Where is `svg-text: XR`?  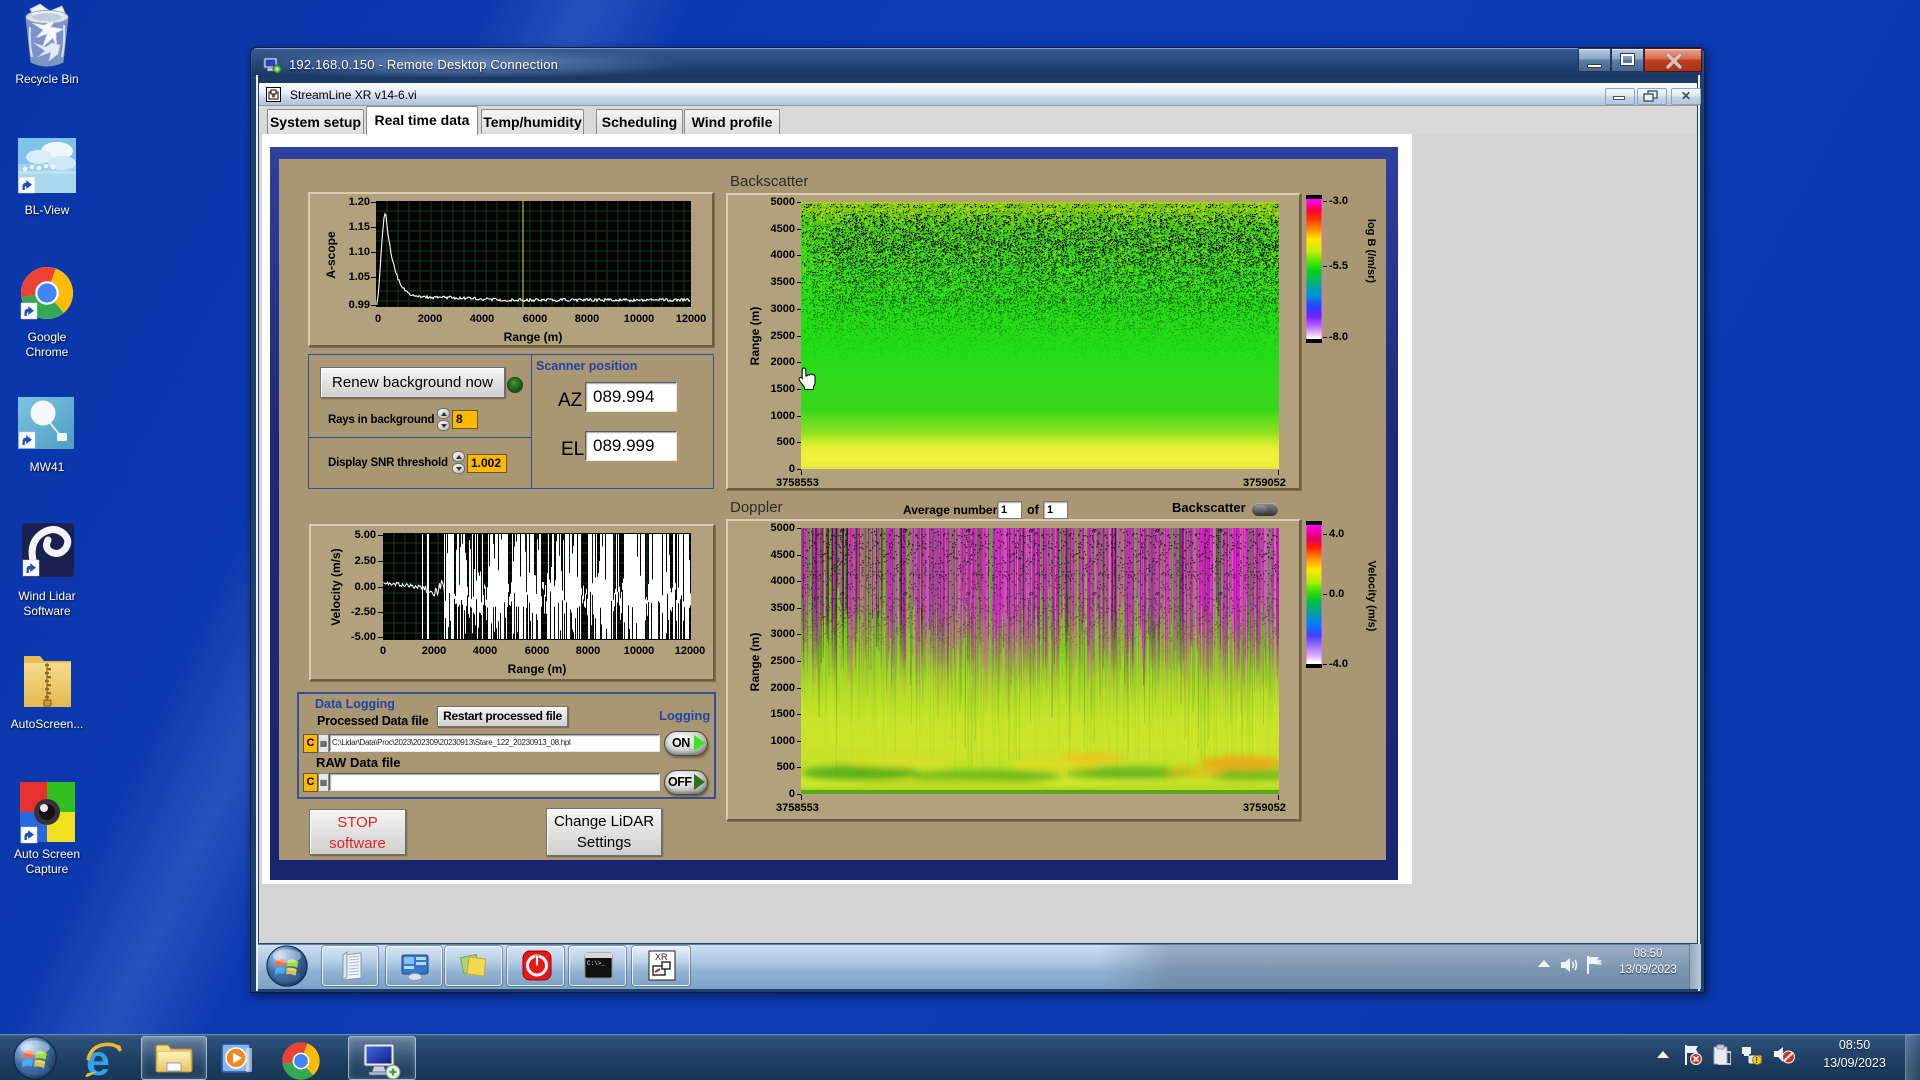 svg-text: XR is located at coordinates (661, 957).